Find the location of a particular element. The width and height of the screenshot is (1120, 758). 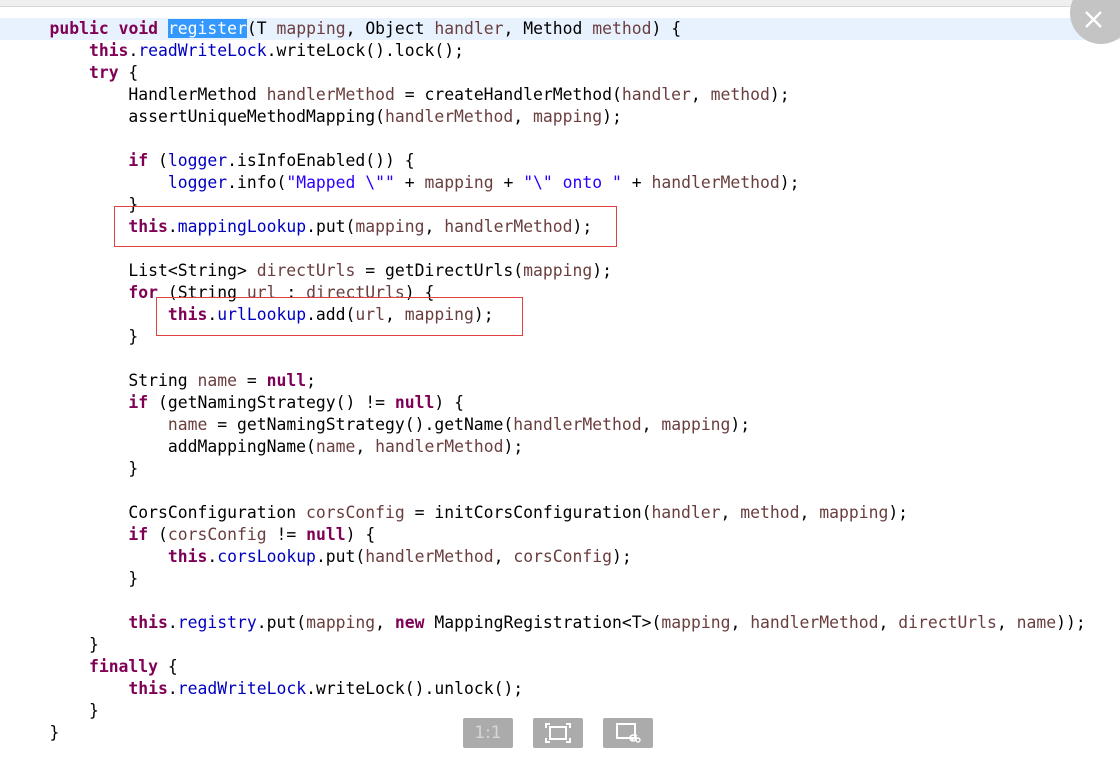

actual-size-button: 1:1 is located at coordinates (488, 733).